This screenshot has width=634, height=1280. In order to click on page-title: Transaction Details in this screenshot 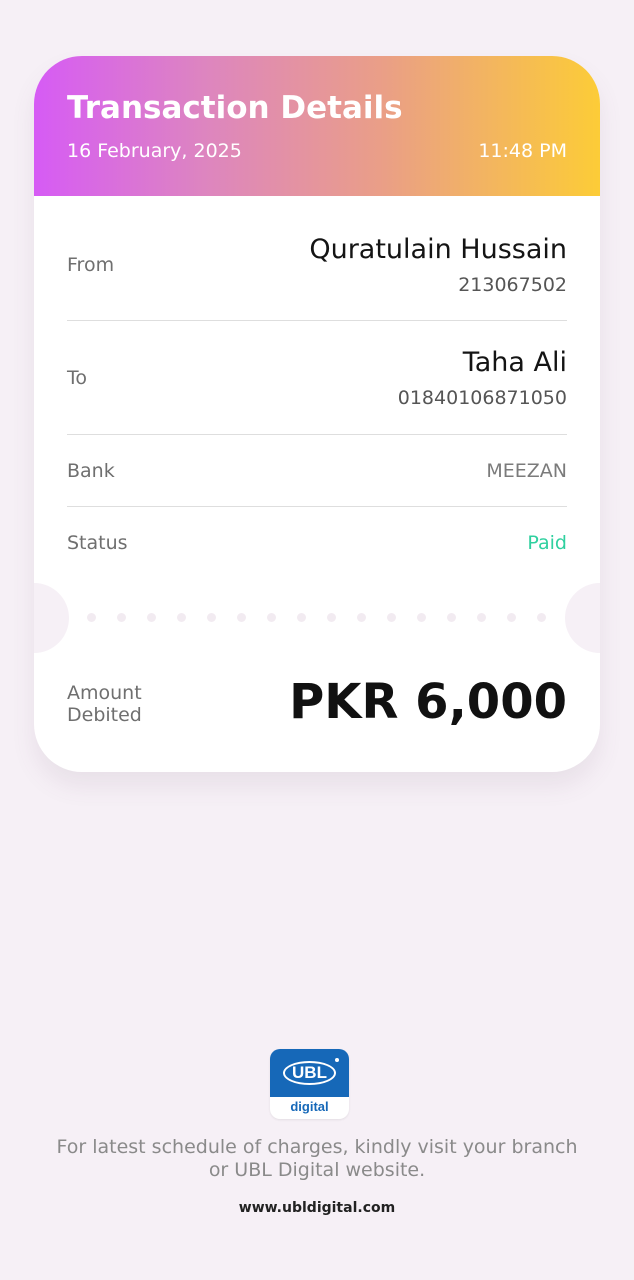, I will do `click(235, 108)`.